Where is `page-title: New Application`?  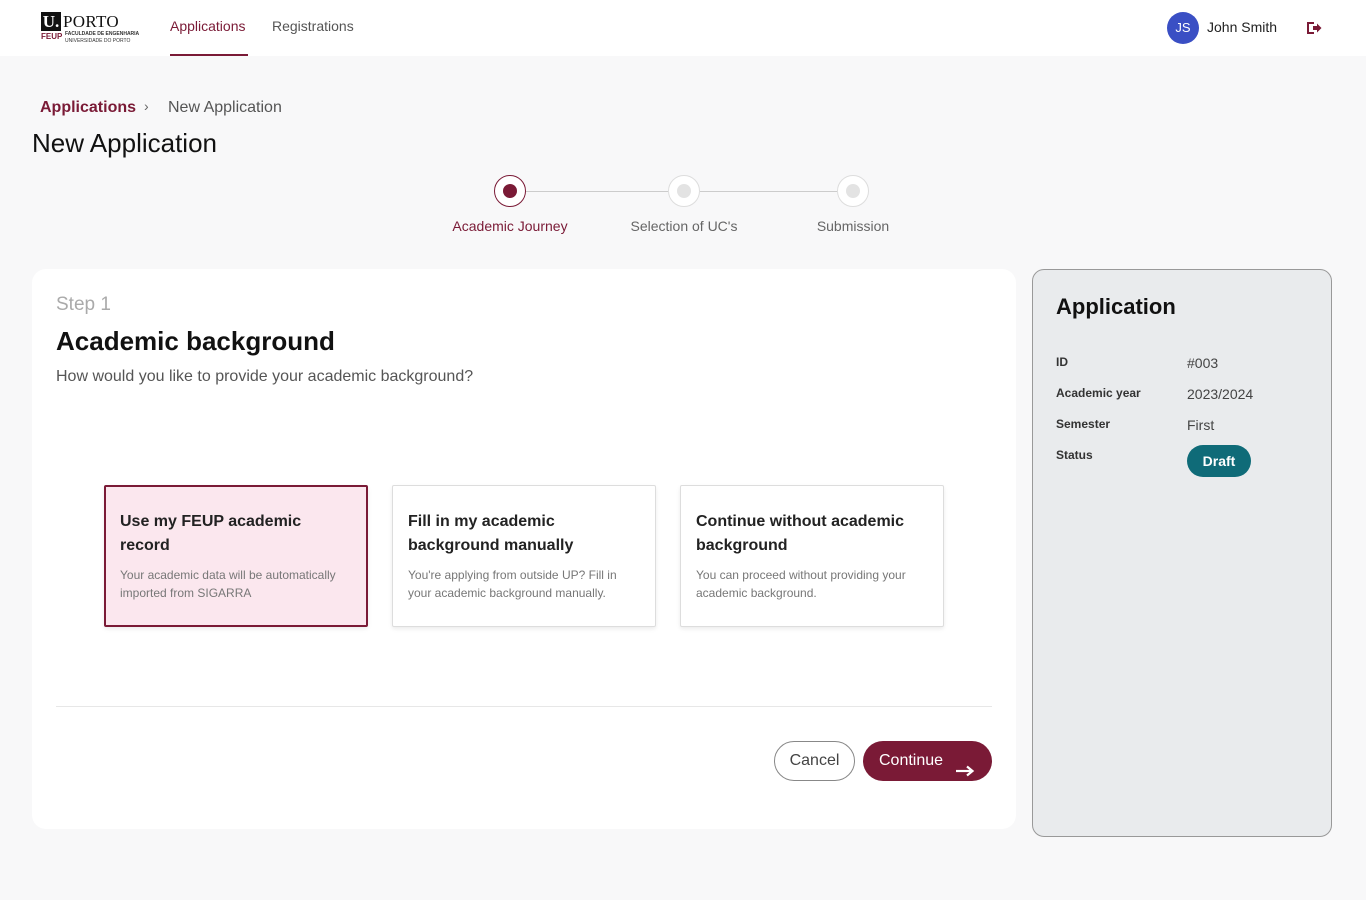 page-title: New Application is located at coordinates (124, 143).